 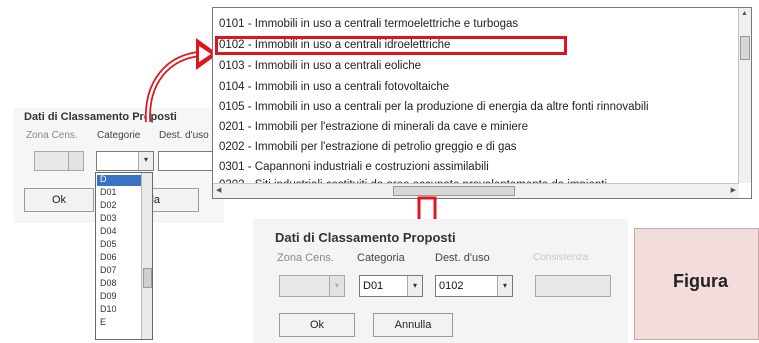 What do you see at coordinates (733, 190) in the screenshot?
I see `scroll-right-icon: ▶` at bounding box center [733, 190].